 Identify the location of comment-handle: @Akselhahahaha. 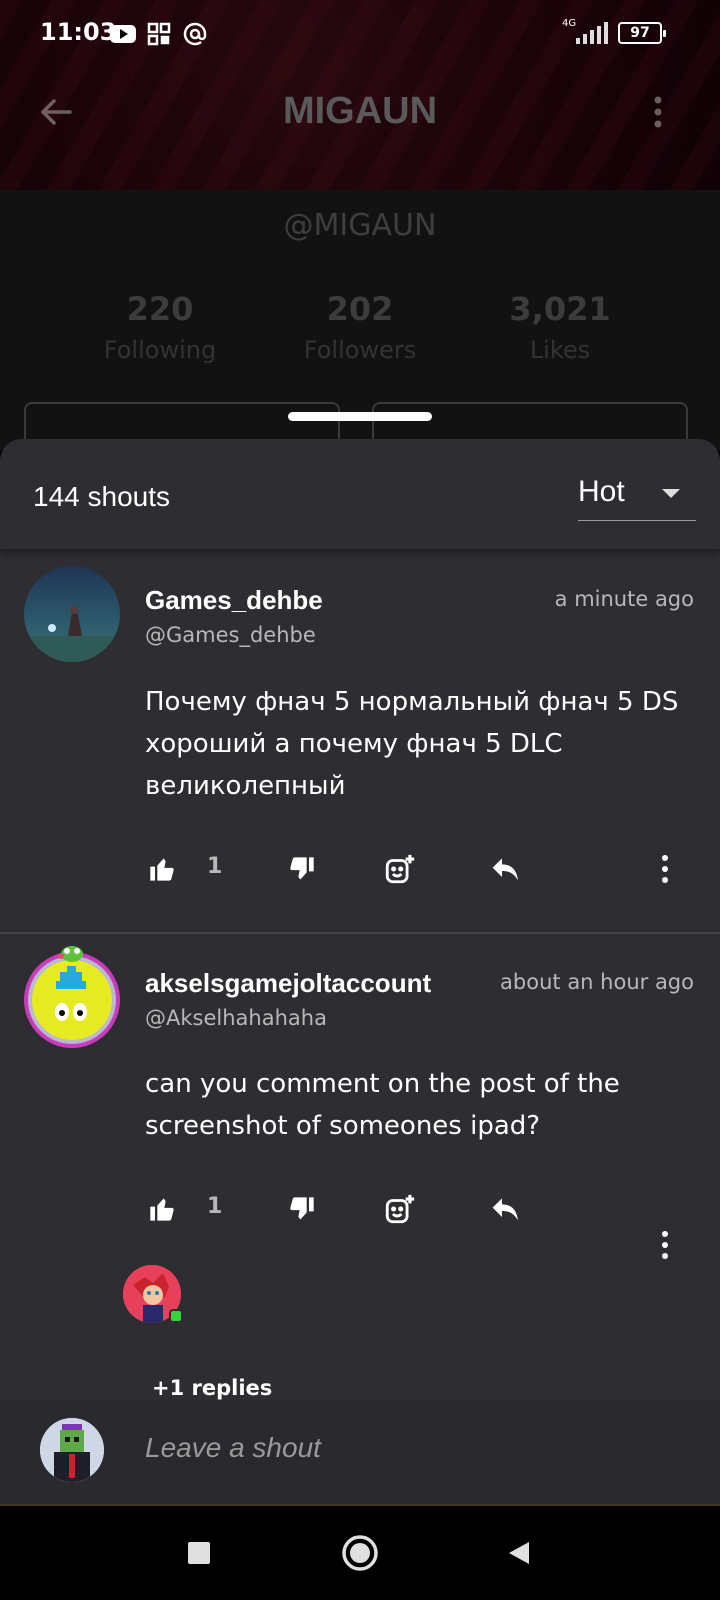
(236, 1018).